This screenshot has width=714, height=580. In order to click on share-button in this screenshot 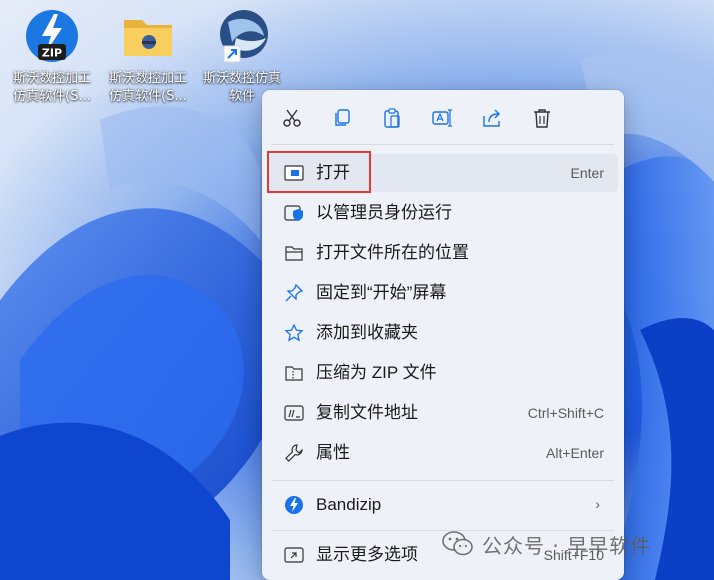, I will do `click(492, 118)`.